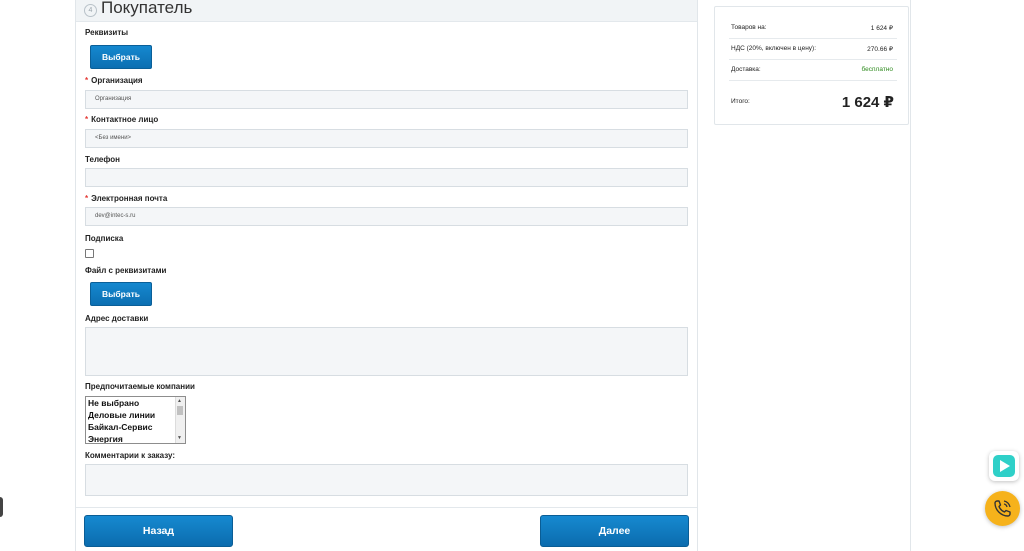  I want to click on delivery-label: Доставка:, so click(746, 69).